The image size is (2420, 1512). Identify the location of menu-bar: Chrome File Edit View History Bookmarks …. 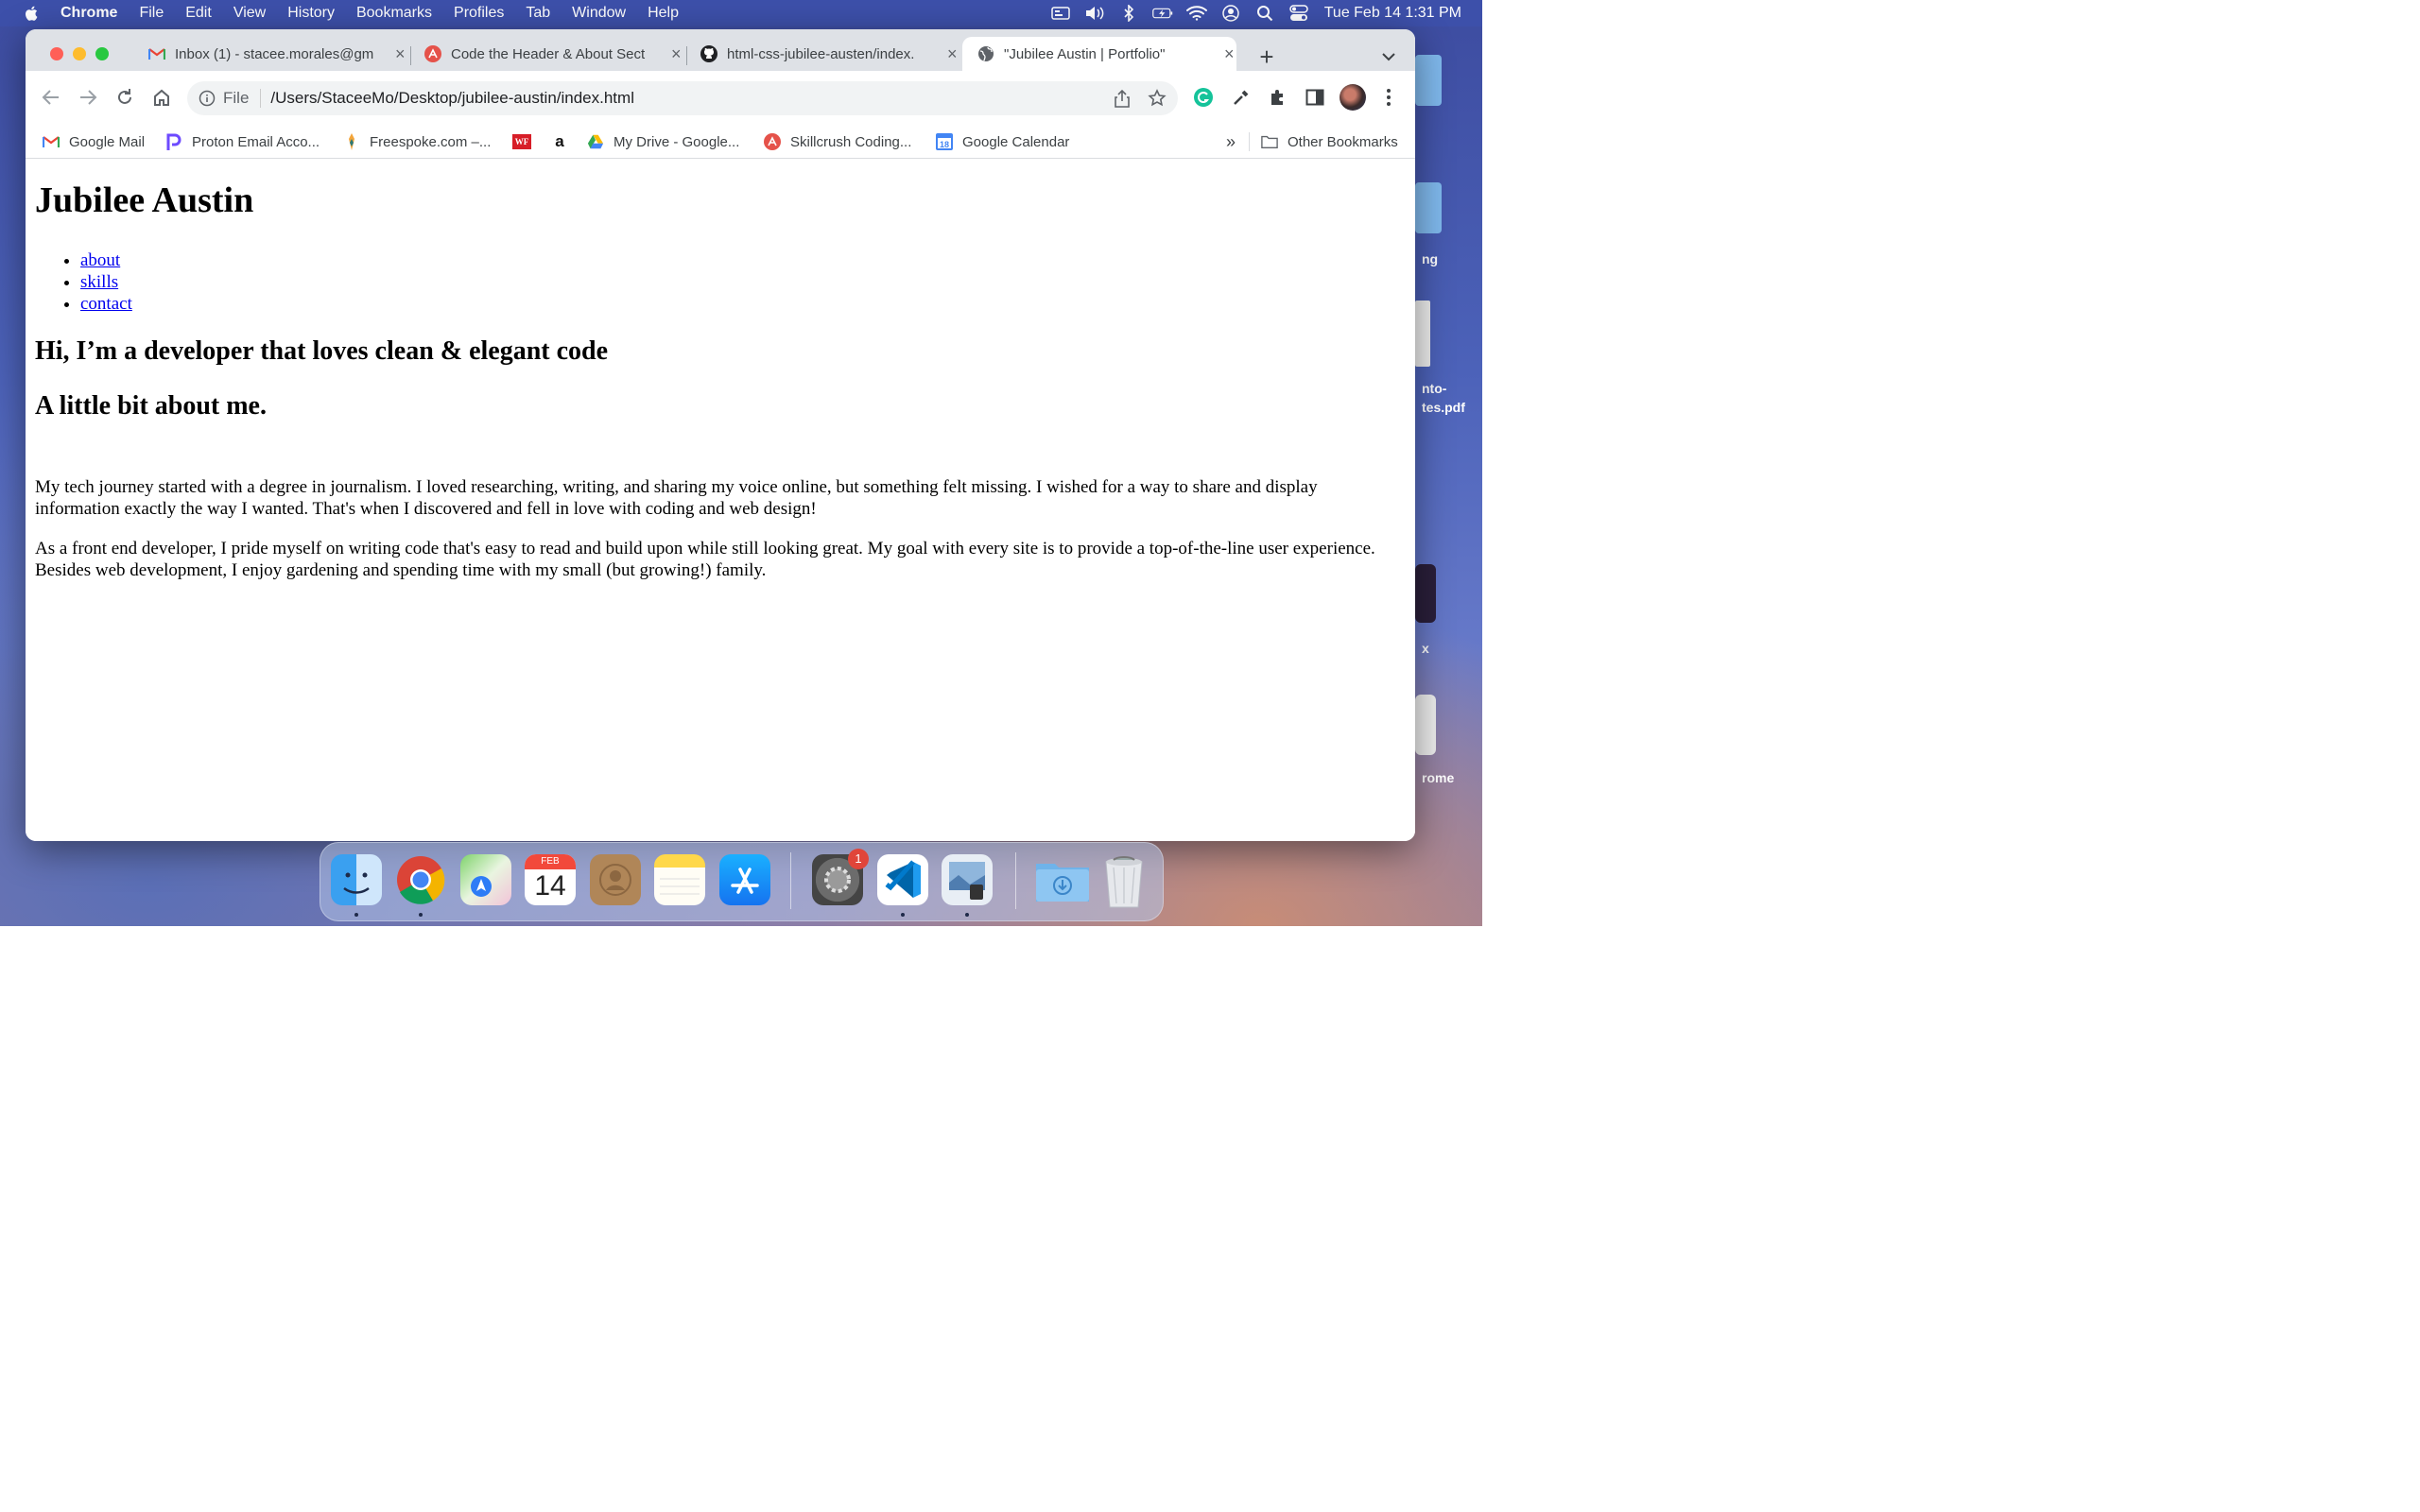
(741, 13).